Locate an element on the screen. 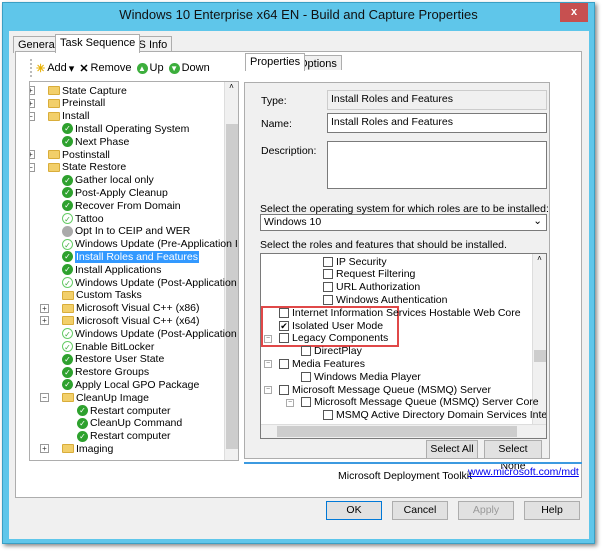 The image size is (615, 551). tree-item: Microsoft Visual C++ (x86) is located at coordinates (131, 308).